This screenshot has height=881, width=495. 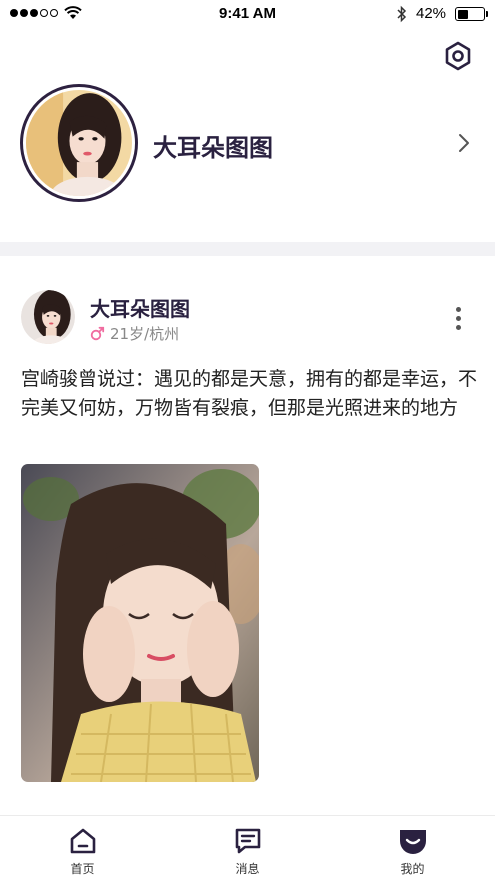 What do you see at coordinates (82, 869) in the screenshot?
I see `tab-home-label: 首页` at bounding box center [82, 869].